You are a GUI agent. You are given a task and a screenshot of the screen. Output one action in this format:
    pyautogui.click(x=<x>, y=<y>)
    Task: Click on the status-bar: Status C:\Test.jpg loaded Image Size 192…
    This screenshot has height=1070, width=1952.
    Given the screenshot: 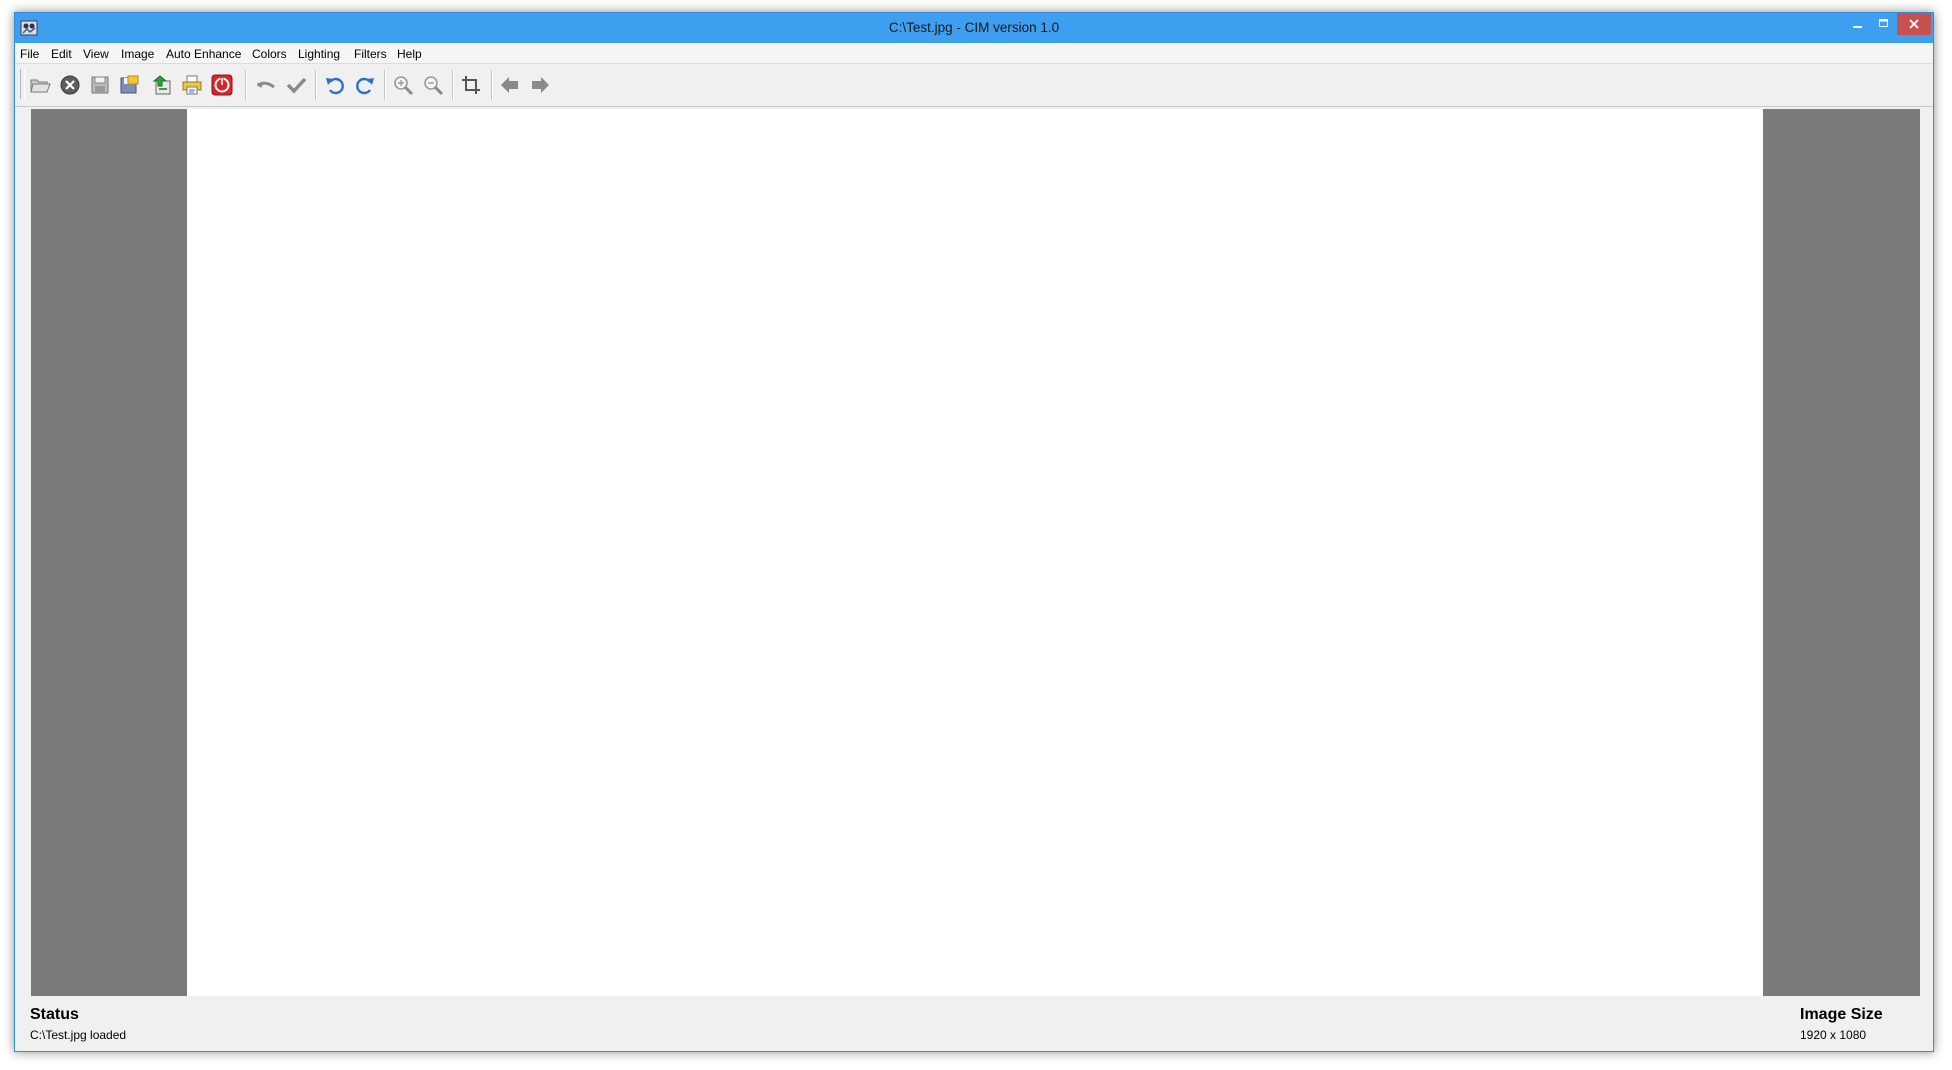 What is the action you would take?
    pyautogui.click(x=974, y=1025)
    